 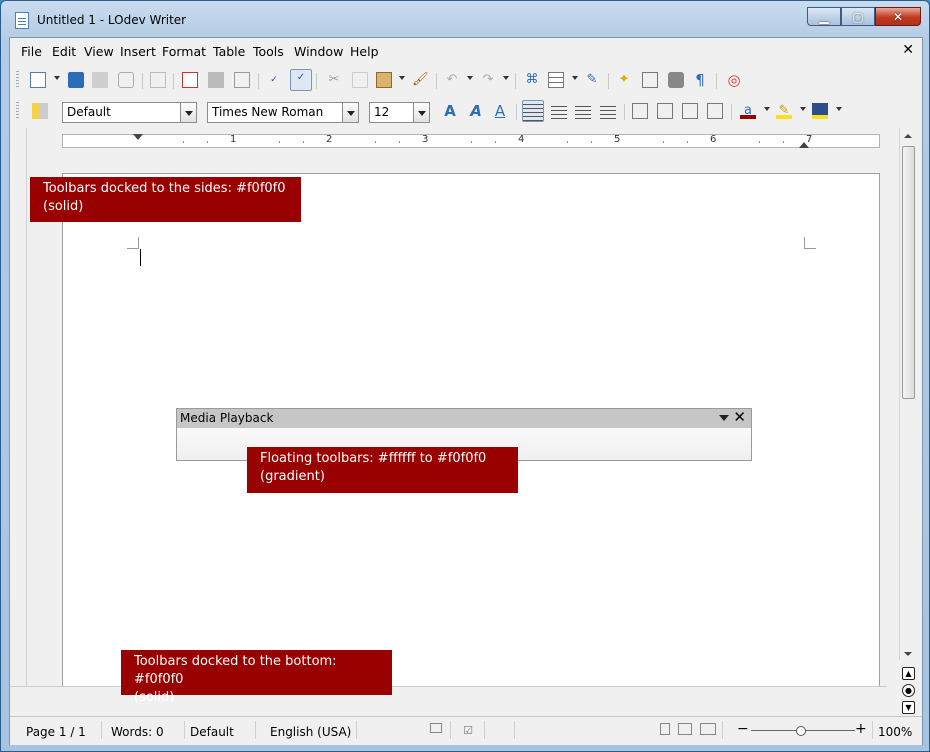 What do you see at coordinates (38, 80) in the screenshot?
I see `new-document-icon` at bounding box center [38, 80].